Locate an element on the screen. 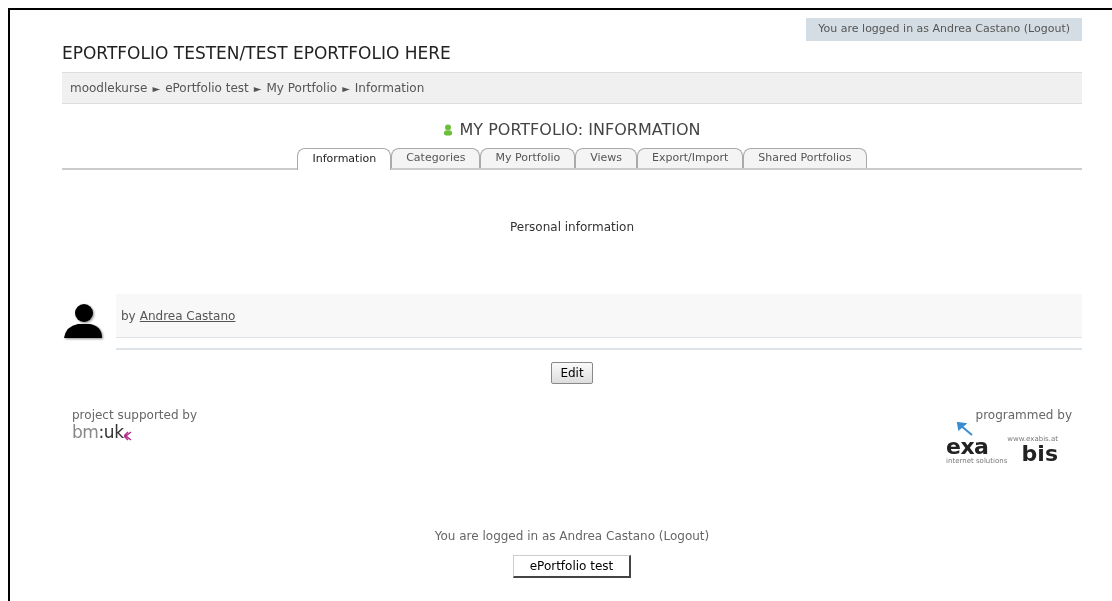 Image resolution: width=1112 pixels, height=601 pixels. breadcrumb-link: Information is located at coordinates (389, 88).